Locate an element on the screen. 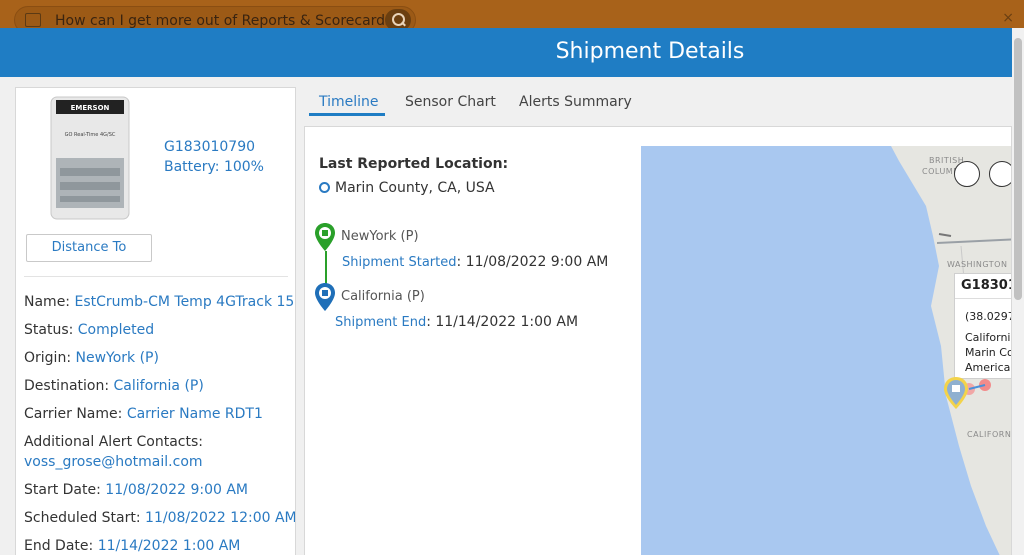 Image resolution: width=1024 pixels, height=555 pixels. destination-event: Shipment End: 11/14/2022 1:00 AM is located at coordinates (456, 322).